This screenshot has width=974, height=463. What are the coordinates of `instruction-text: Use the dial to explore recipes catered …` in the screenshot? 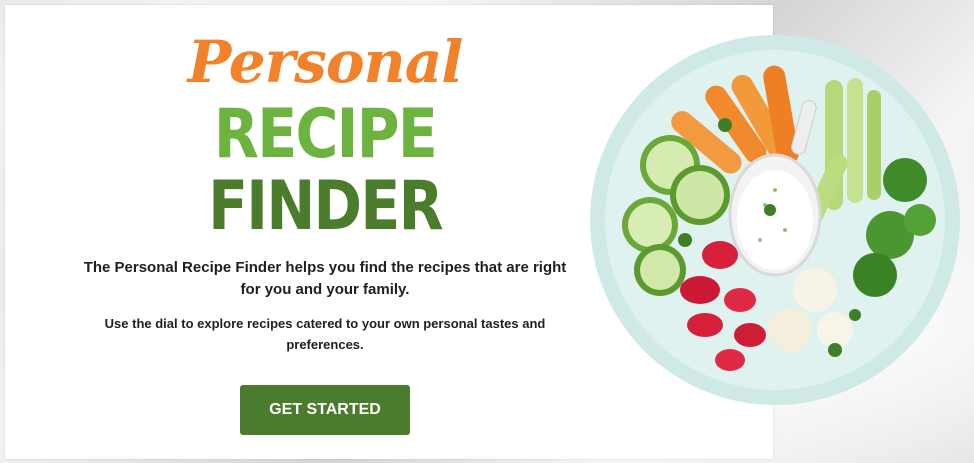 It's located at (325, 334).